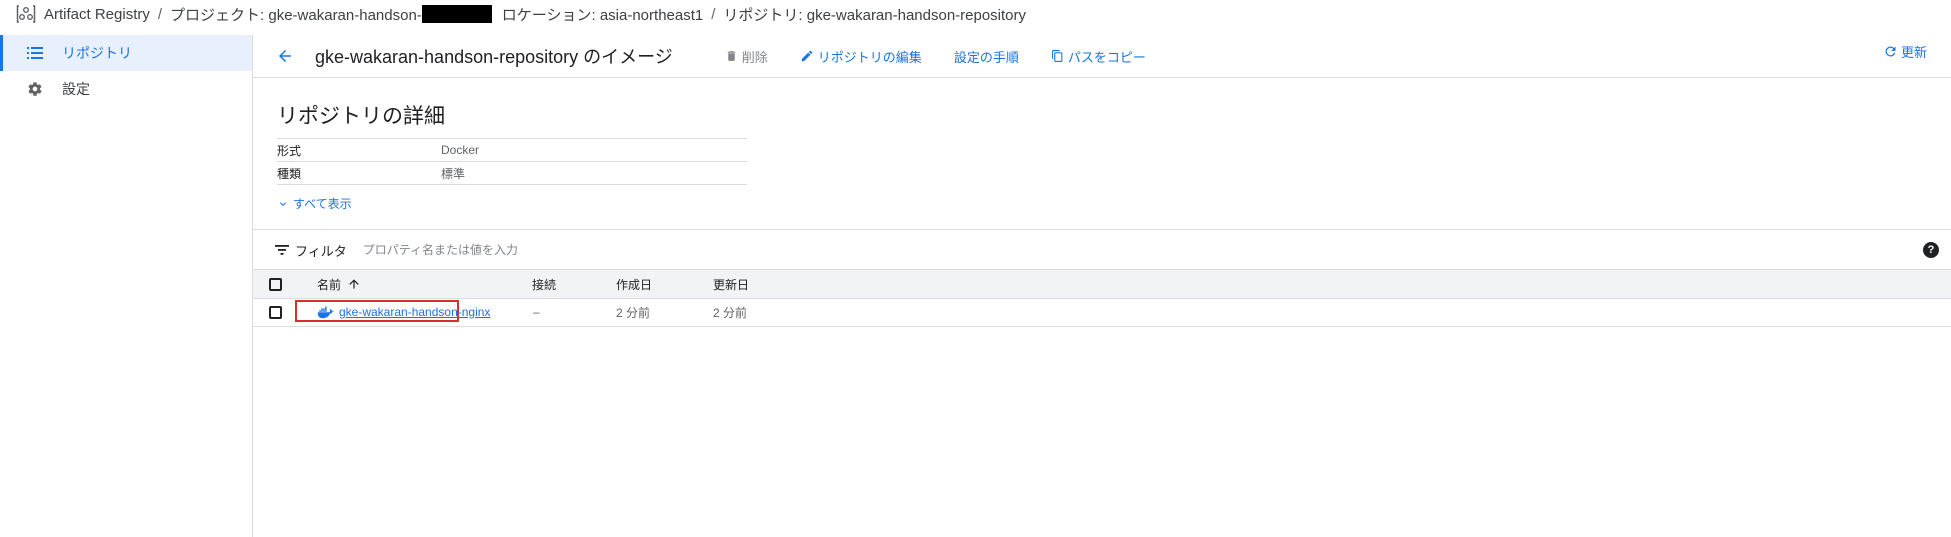 The height and width of the screenshot is (537, 1951). Describe the element at coordinates (359, 173) in the screenshot. I see `details-key: 種類` at that location.